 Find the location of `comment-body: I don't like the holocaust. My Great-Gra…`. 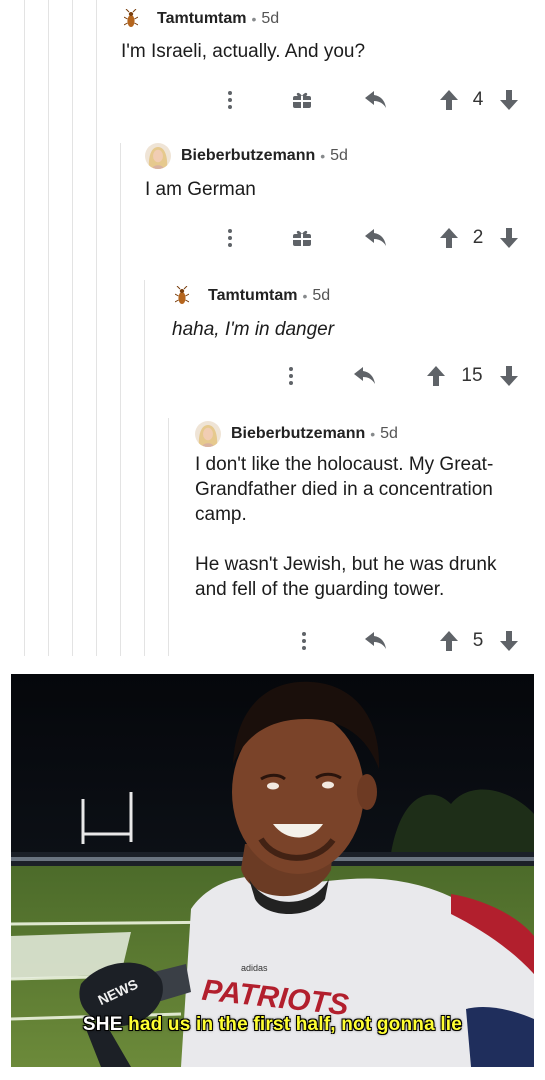

comment-body: I don't like the holocaust. My Great-Gra… is located at coordinates (362, 527).